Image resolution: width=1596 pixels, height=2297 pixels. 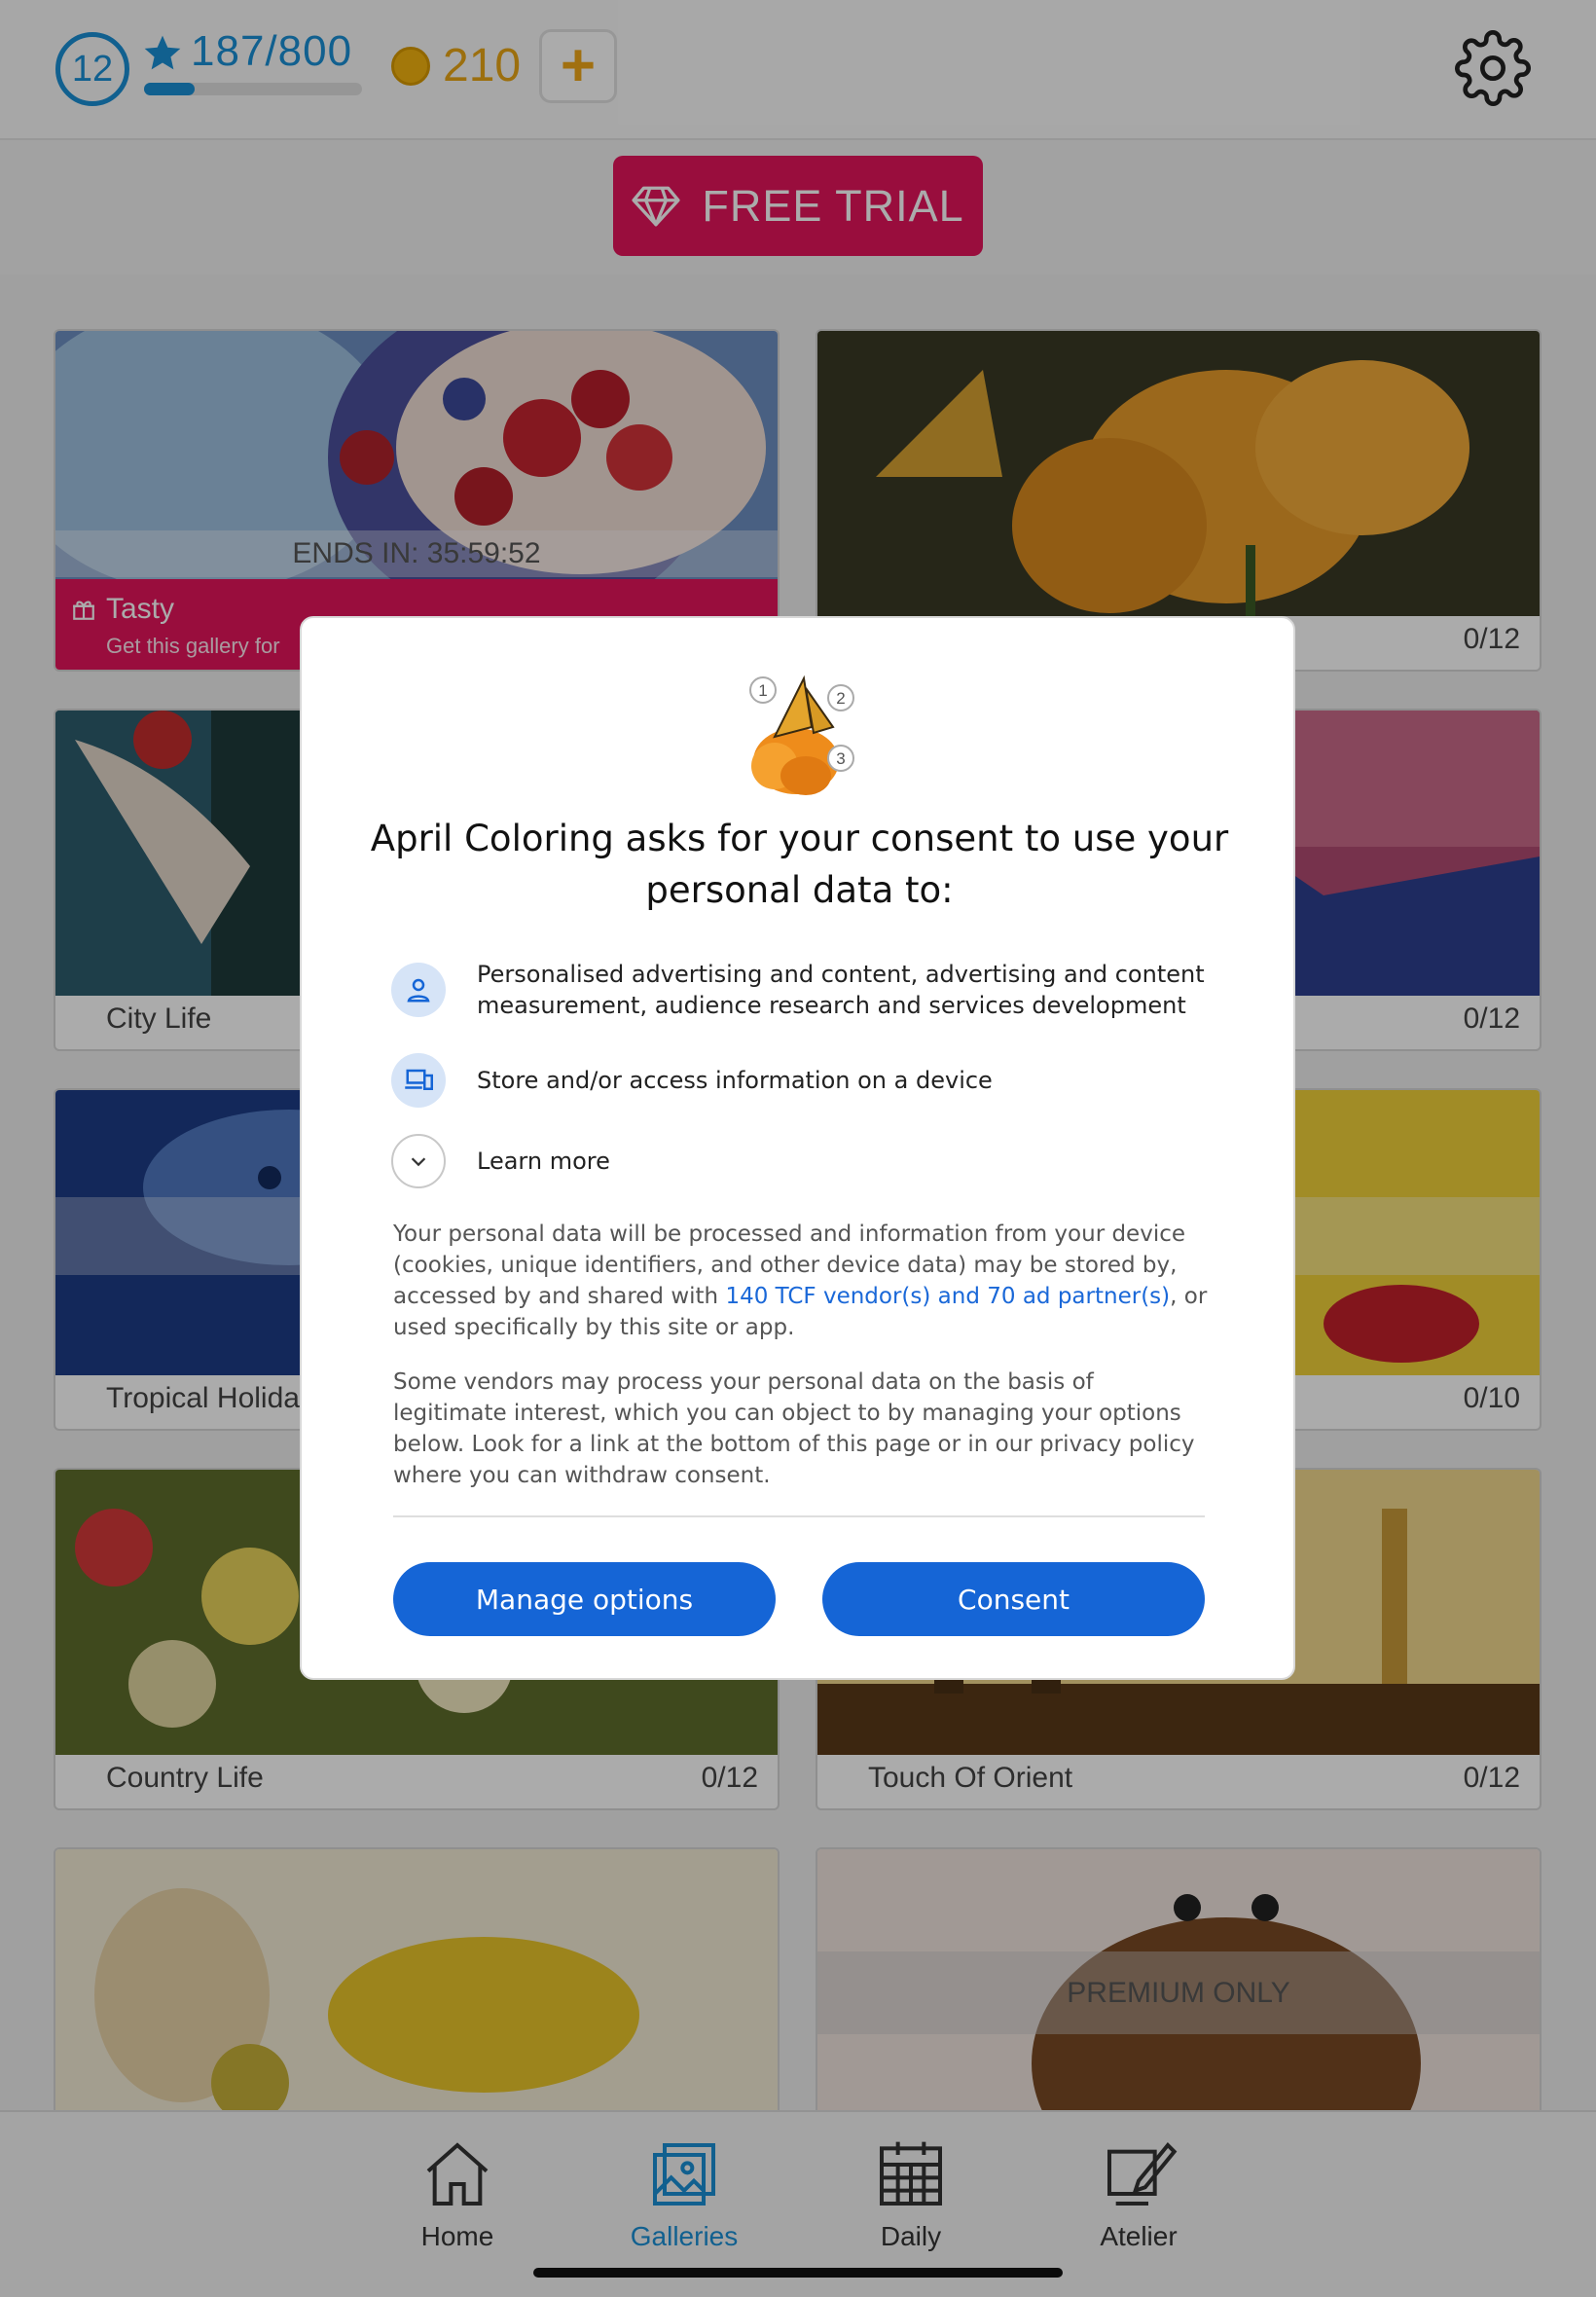 What do you see at coordinates (762, 690) in the screenshot?
I see `svg-text: 1` at bounding box center [762, 690].